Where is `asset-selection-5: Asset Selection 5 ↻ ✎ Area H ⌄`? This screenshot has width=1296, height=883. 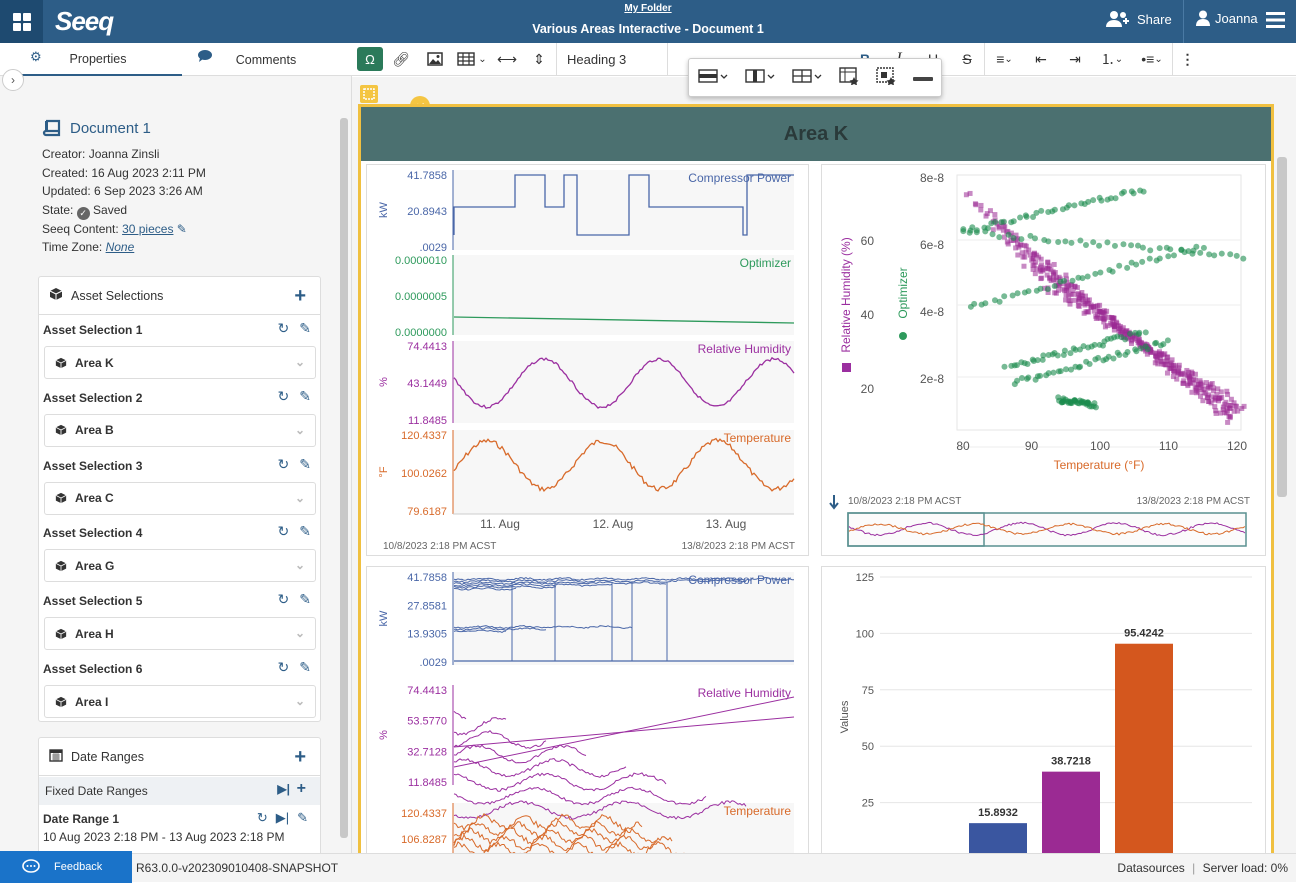 asset-selection-5: Asset Selection 5 ↻ ✎ Area H ⌄ is located at coordinates (180, 622).